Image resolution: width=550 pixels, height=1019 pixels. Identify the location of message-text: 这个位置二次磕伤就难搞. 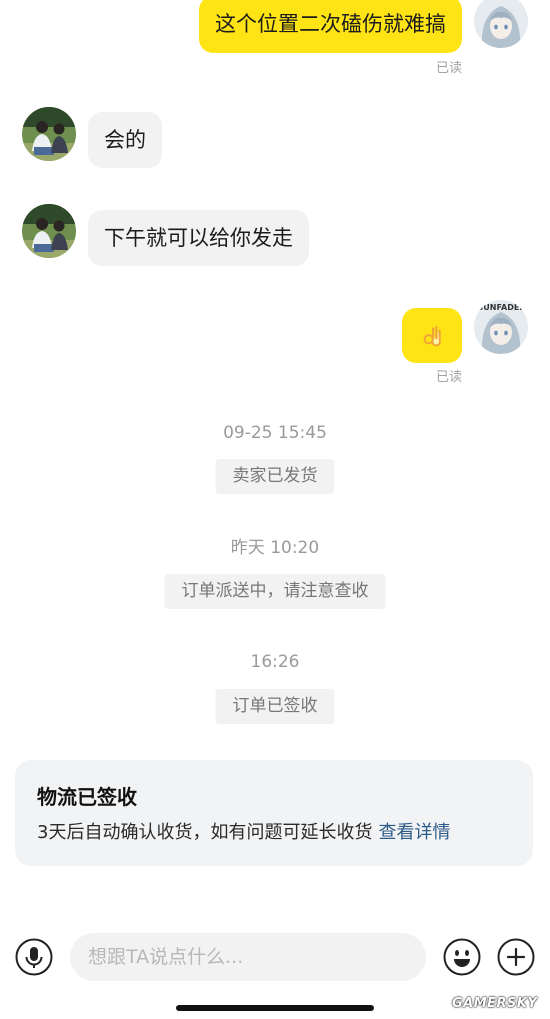
(330, 24).